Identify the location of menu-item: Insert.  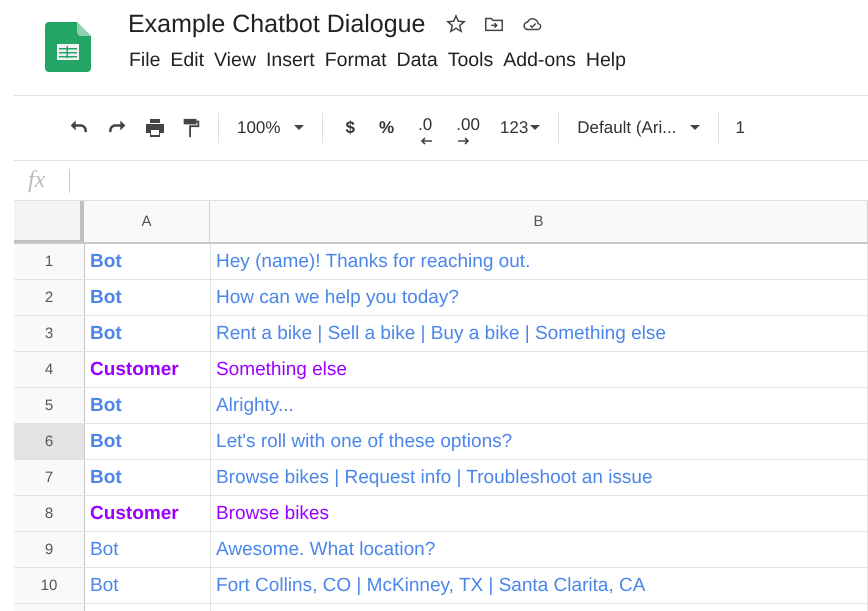
(290, 60).